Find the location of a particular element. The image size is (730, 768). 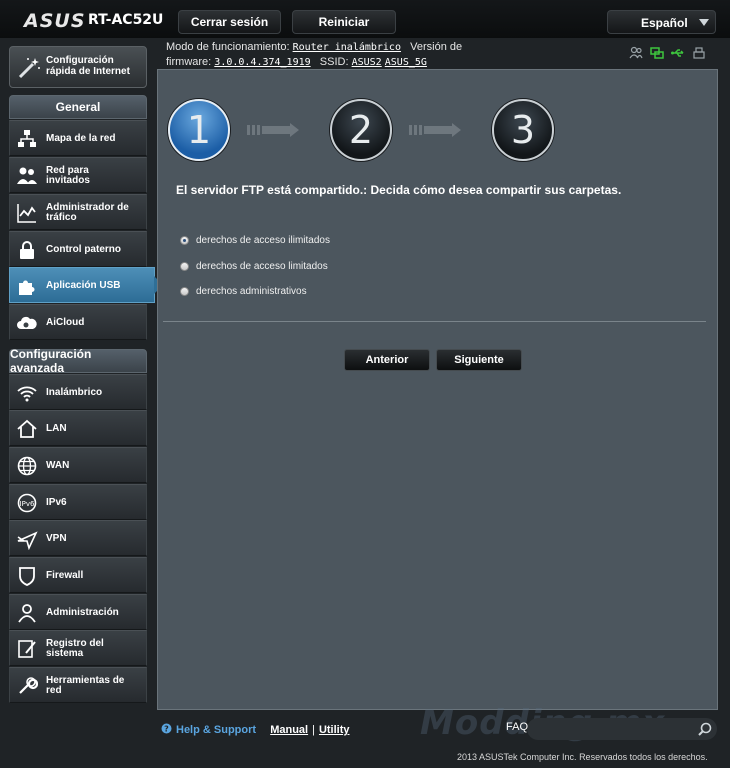

ssid-link-1: ASUS2 is located at coordinates (367, 62).